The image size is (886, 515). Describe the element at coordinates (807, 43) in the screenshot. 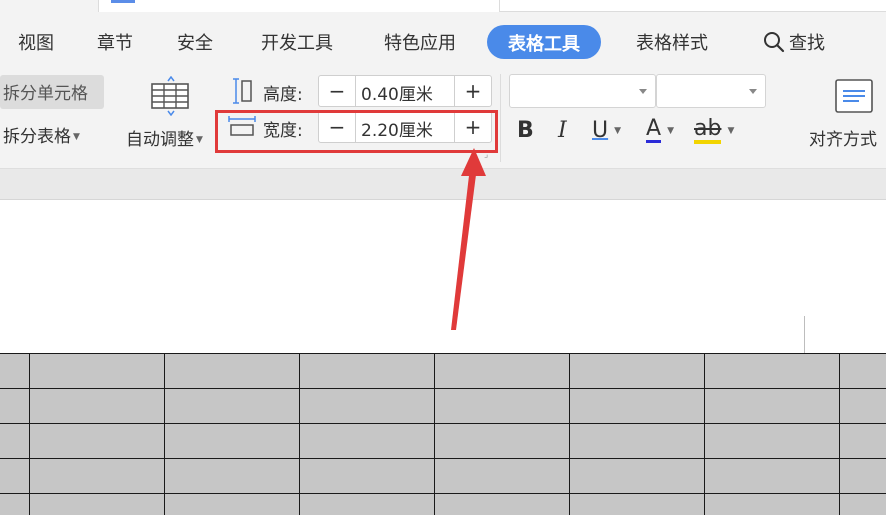

I see `search-label: 查找` at that location.